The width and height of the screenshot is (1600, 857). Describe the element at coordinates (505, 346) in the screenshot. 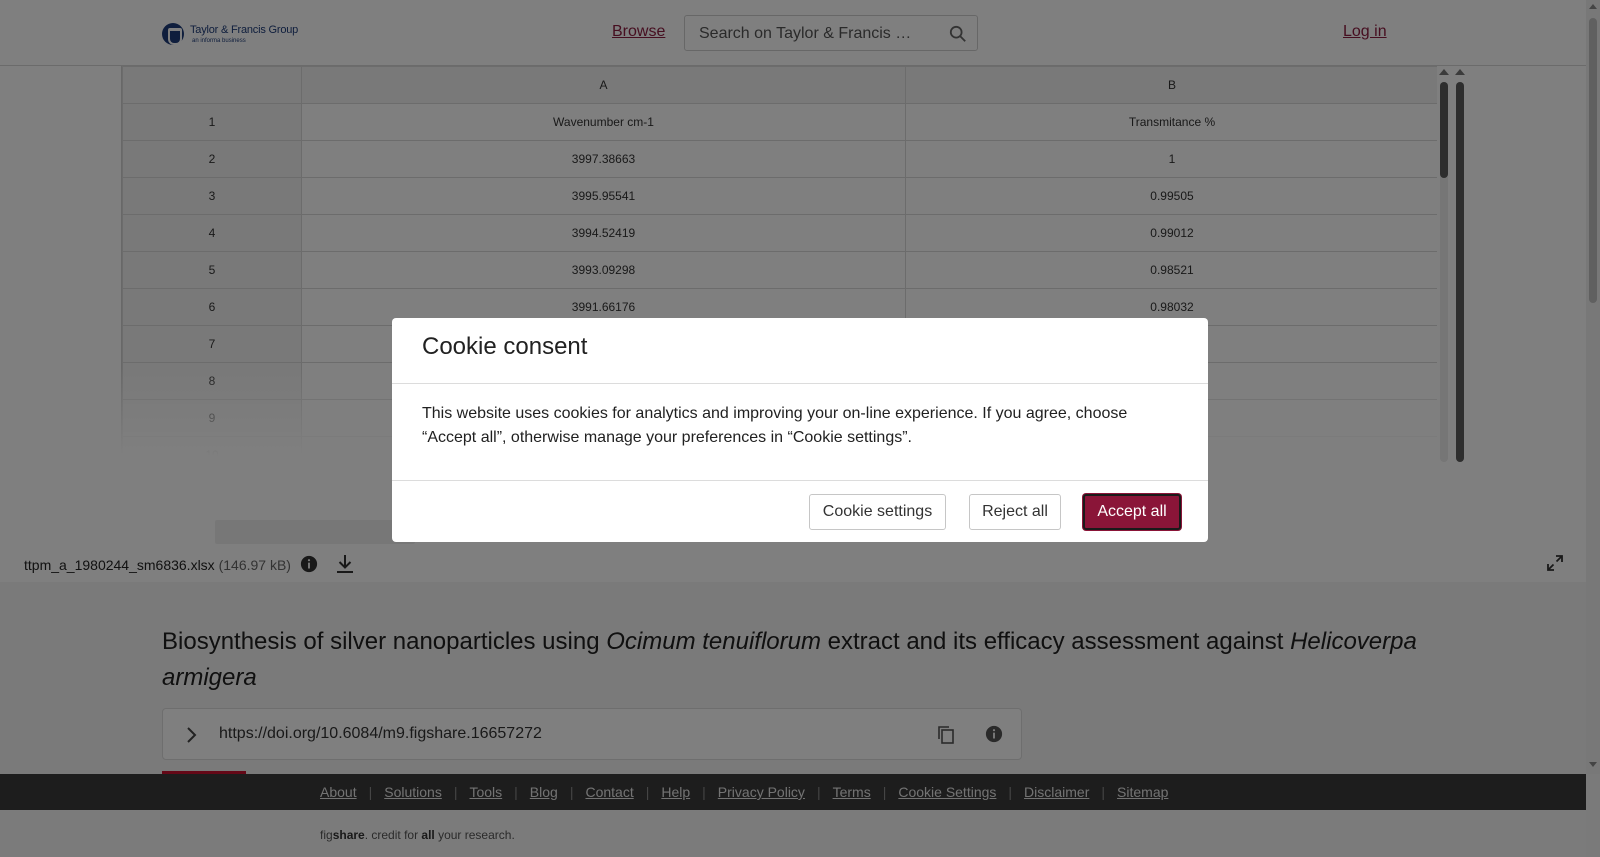

I see `cookie-dialog-title: Cookie consent` at that location.